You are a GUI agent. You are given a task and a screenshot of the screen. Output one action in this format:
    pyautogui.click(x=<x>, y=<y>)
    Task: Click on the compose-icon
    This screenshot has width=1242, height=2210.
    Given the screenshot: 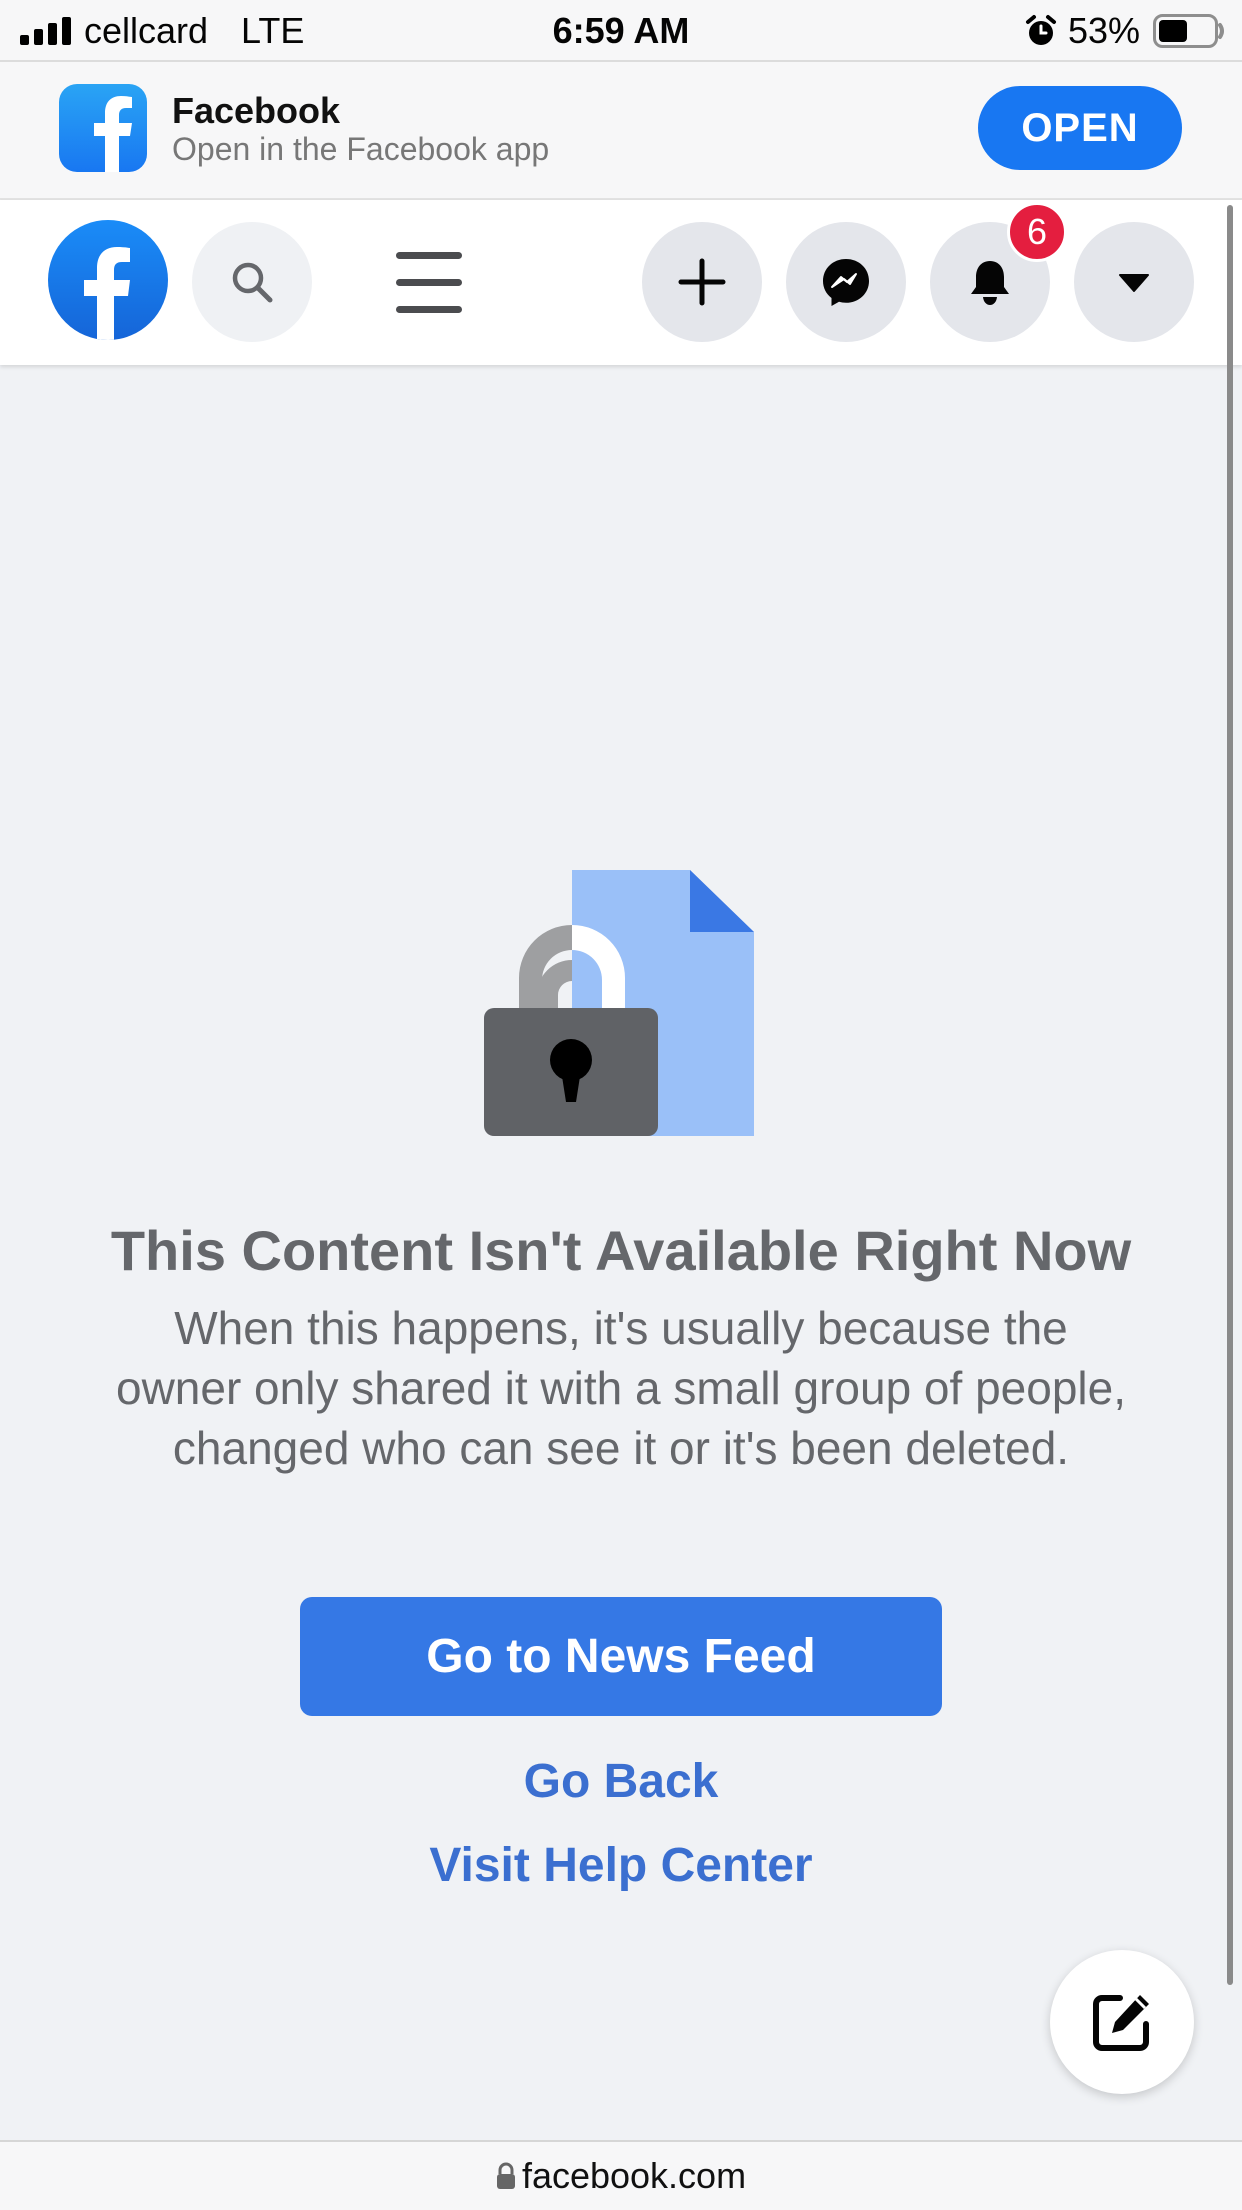 What is the action you would take?
    pyautogui.click(x=1121, y=2023)
    